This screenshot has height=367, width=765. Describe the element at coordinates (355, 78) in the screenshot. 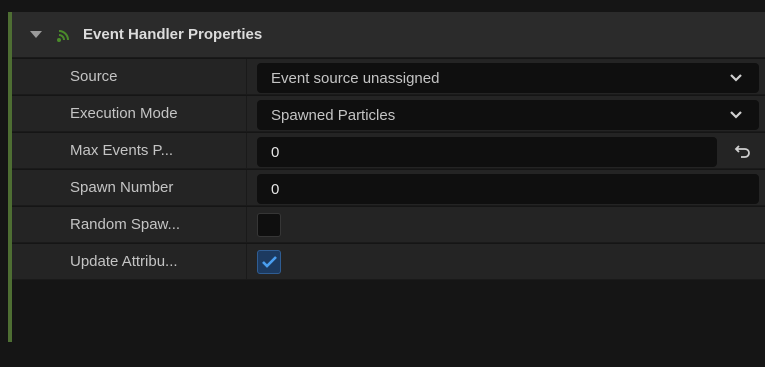

I see `dropdown-value: Event source unassigned` at that location.